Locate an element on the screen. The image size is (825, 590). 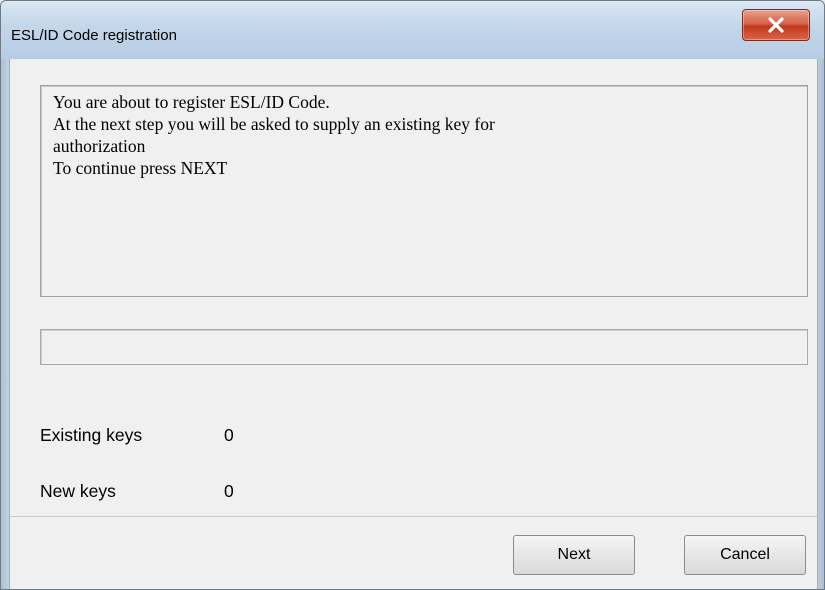
existing-keys-label: Existing keys is located at coordinates (91, 435).